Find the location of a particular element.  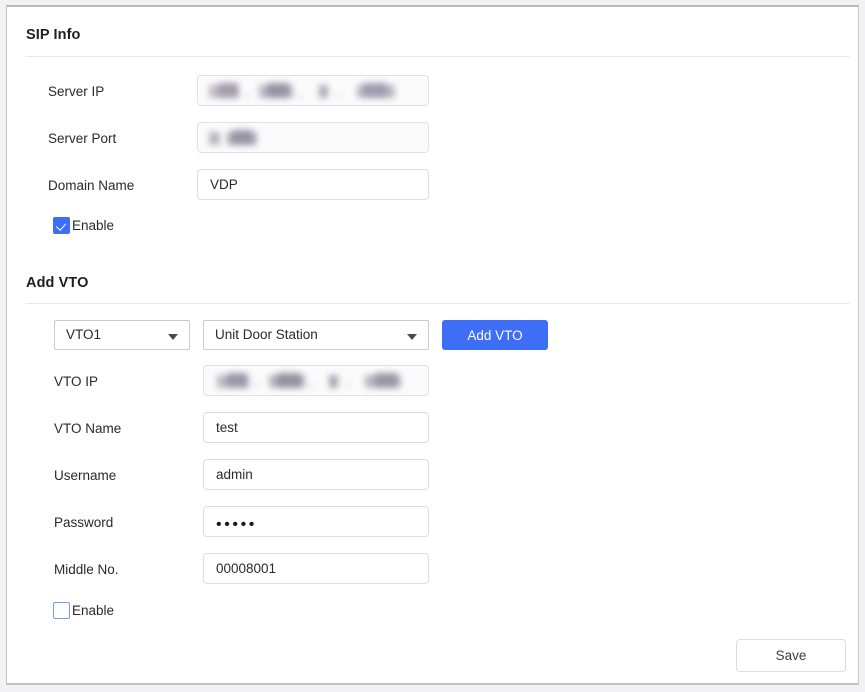

vto-select-value: VTO1 is located at coordinates (84, 334).